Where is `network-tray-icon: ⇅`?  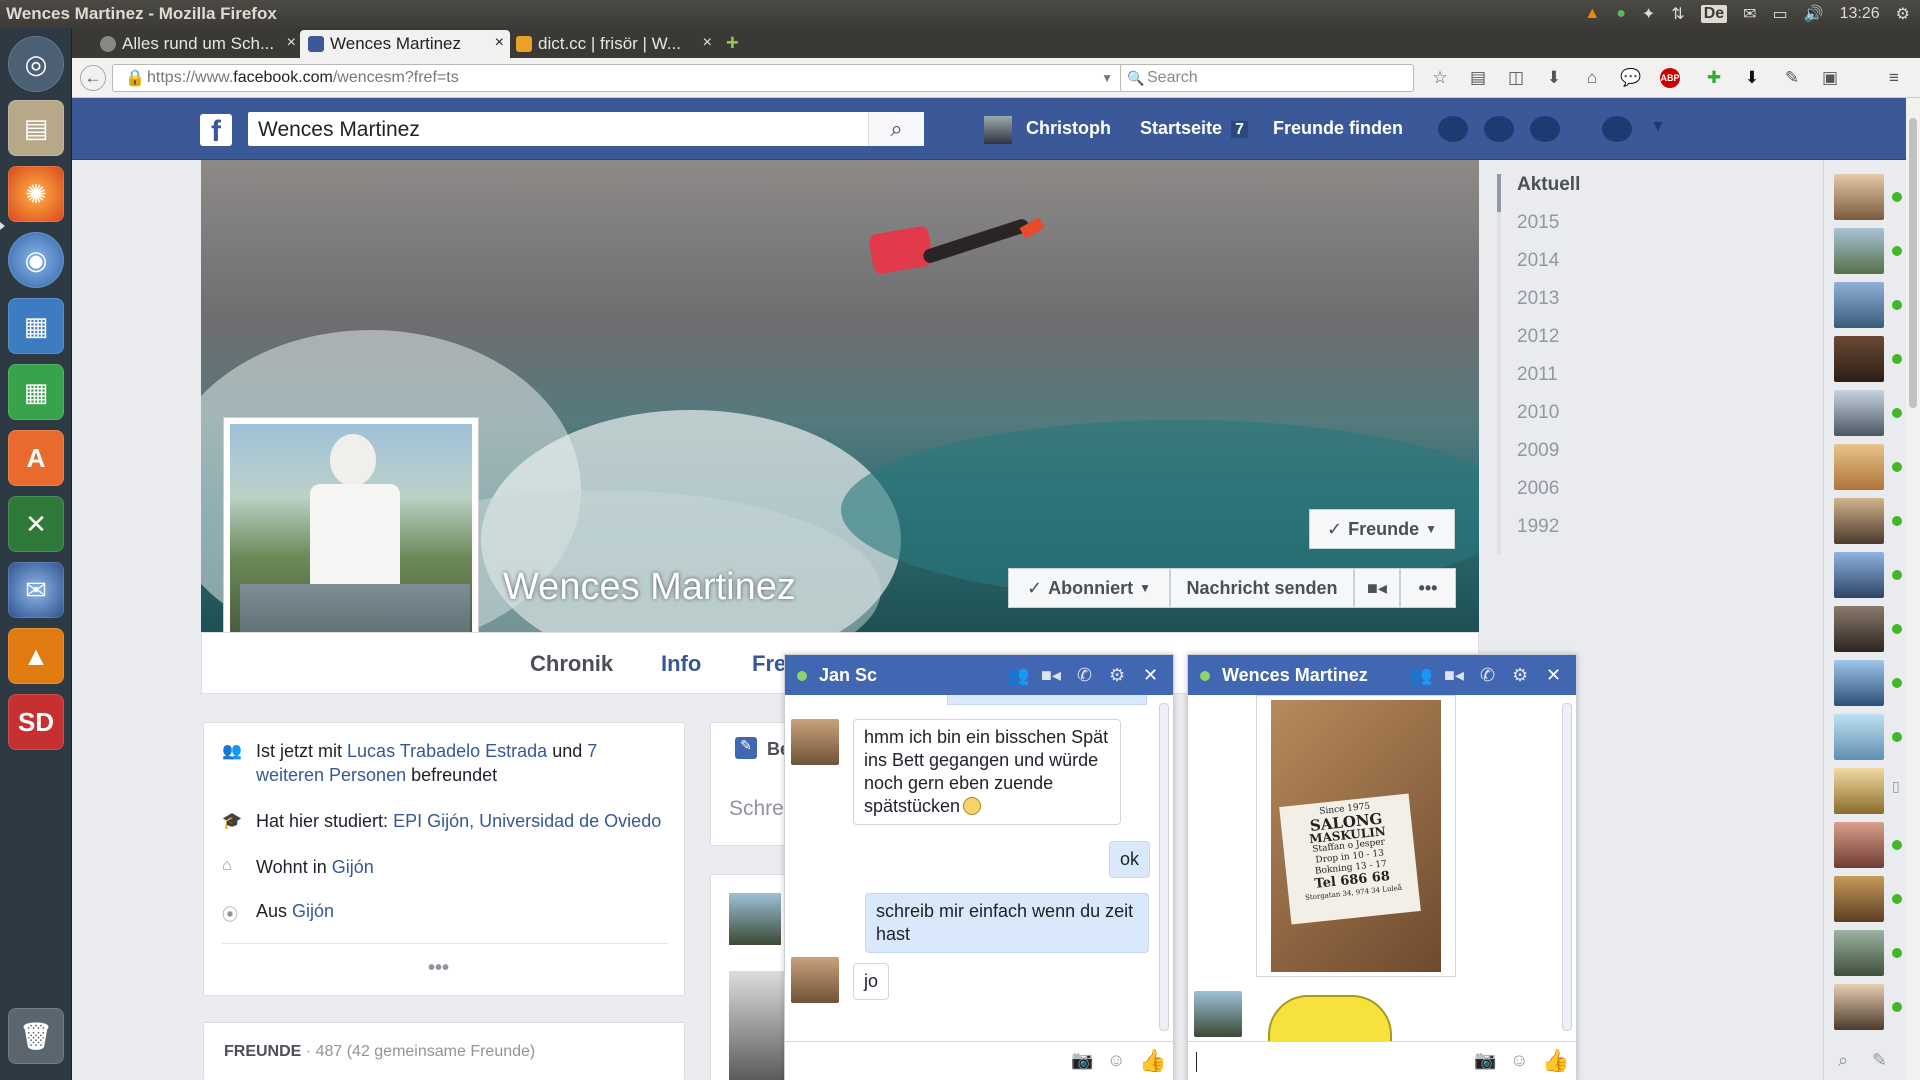 network-tray-icon: ⇅ is located at coordinates (1677, 14).